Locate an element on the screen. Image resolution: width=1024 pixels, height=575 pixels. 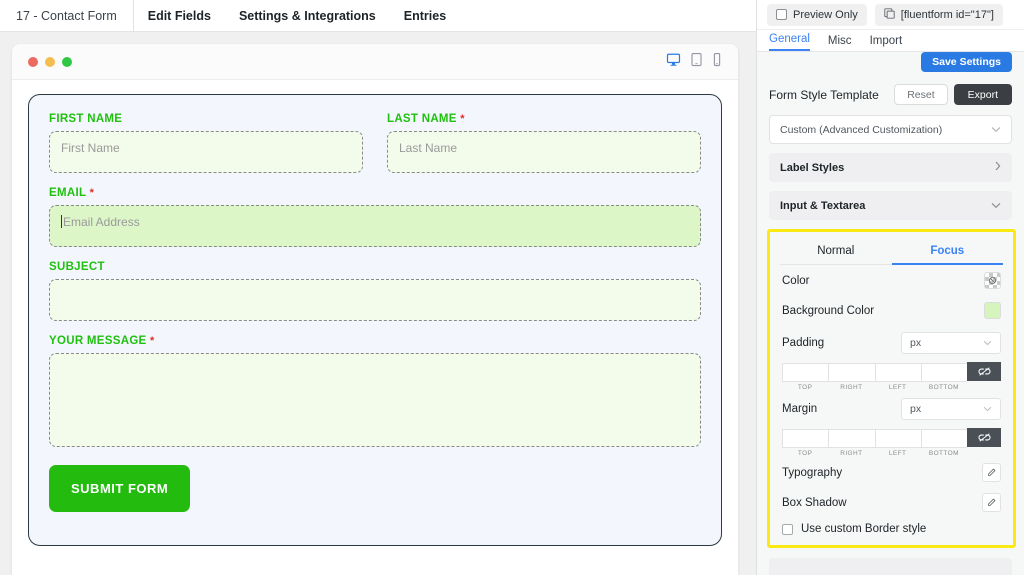
background-color-control: Background Color is located at coordinates (891, 310).